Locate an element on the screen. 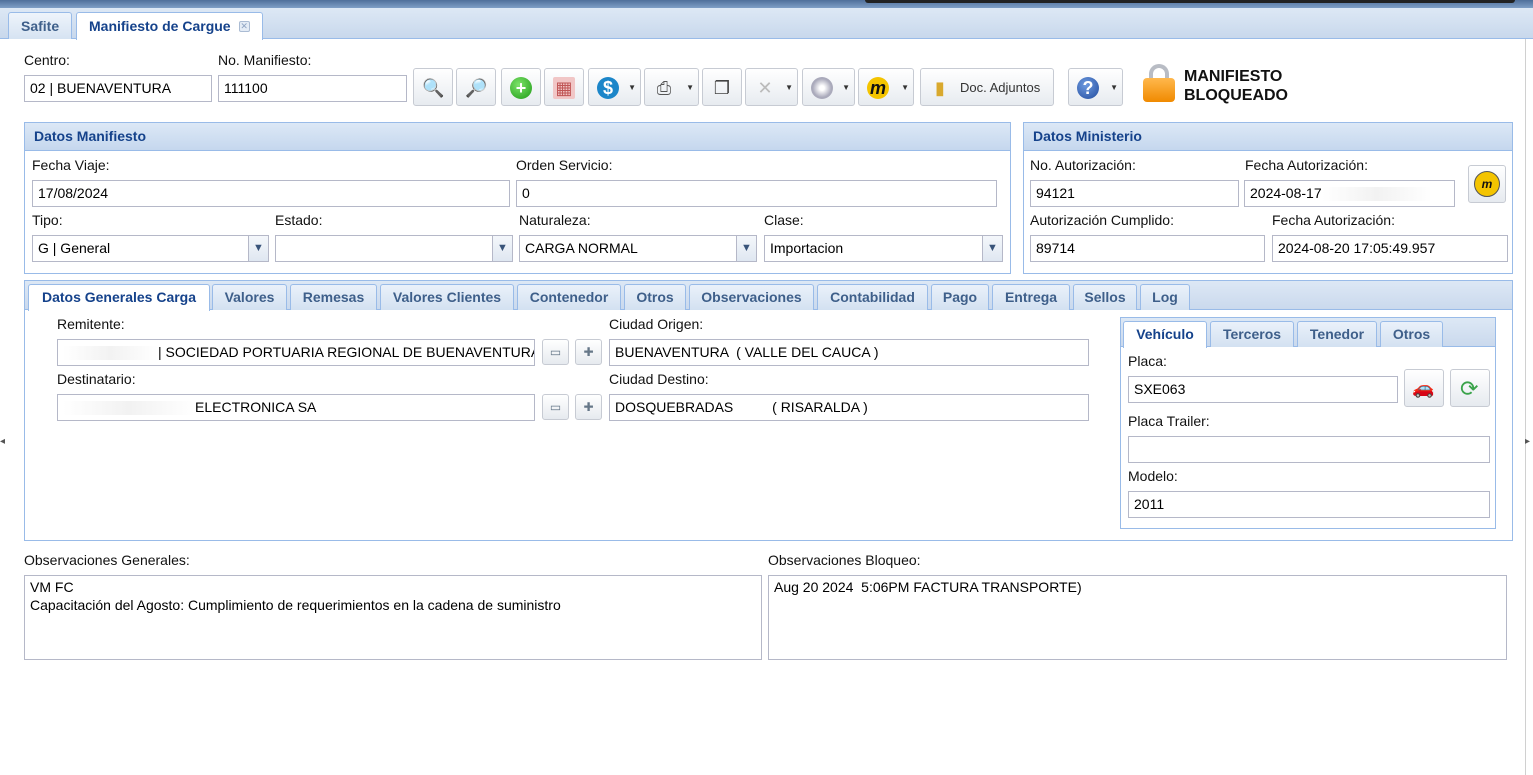  naturaleza-select: CARGA NORMAL ▼ is located at coordinates (638, 248).